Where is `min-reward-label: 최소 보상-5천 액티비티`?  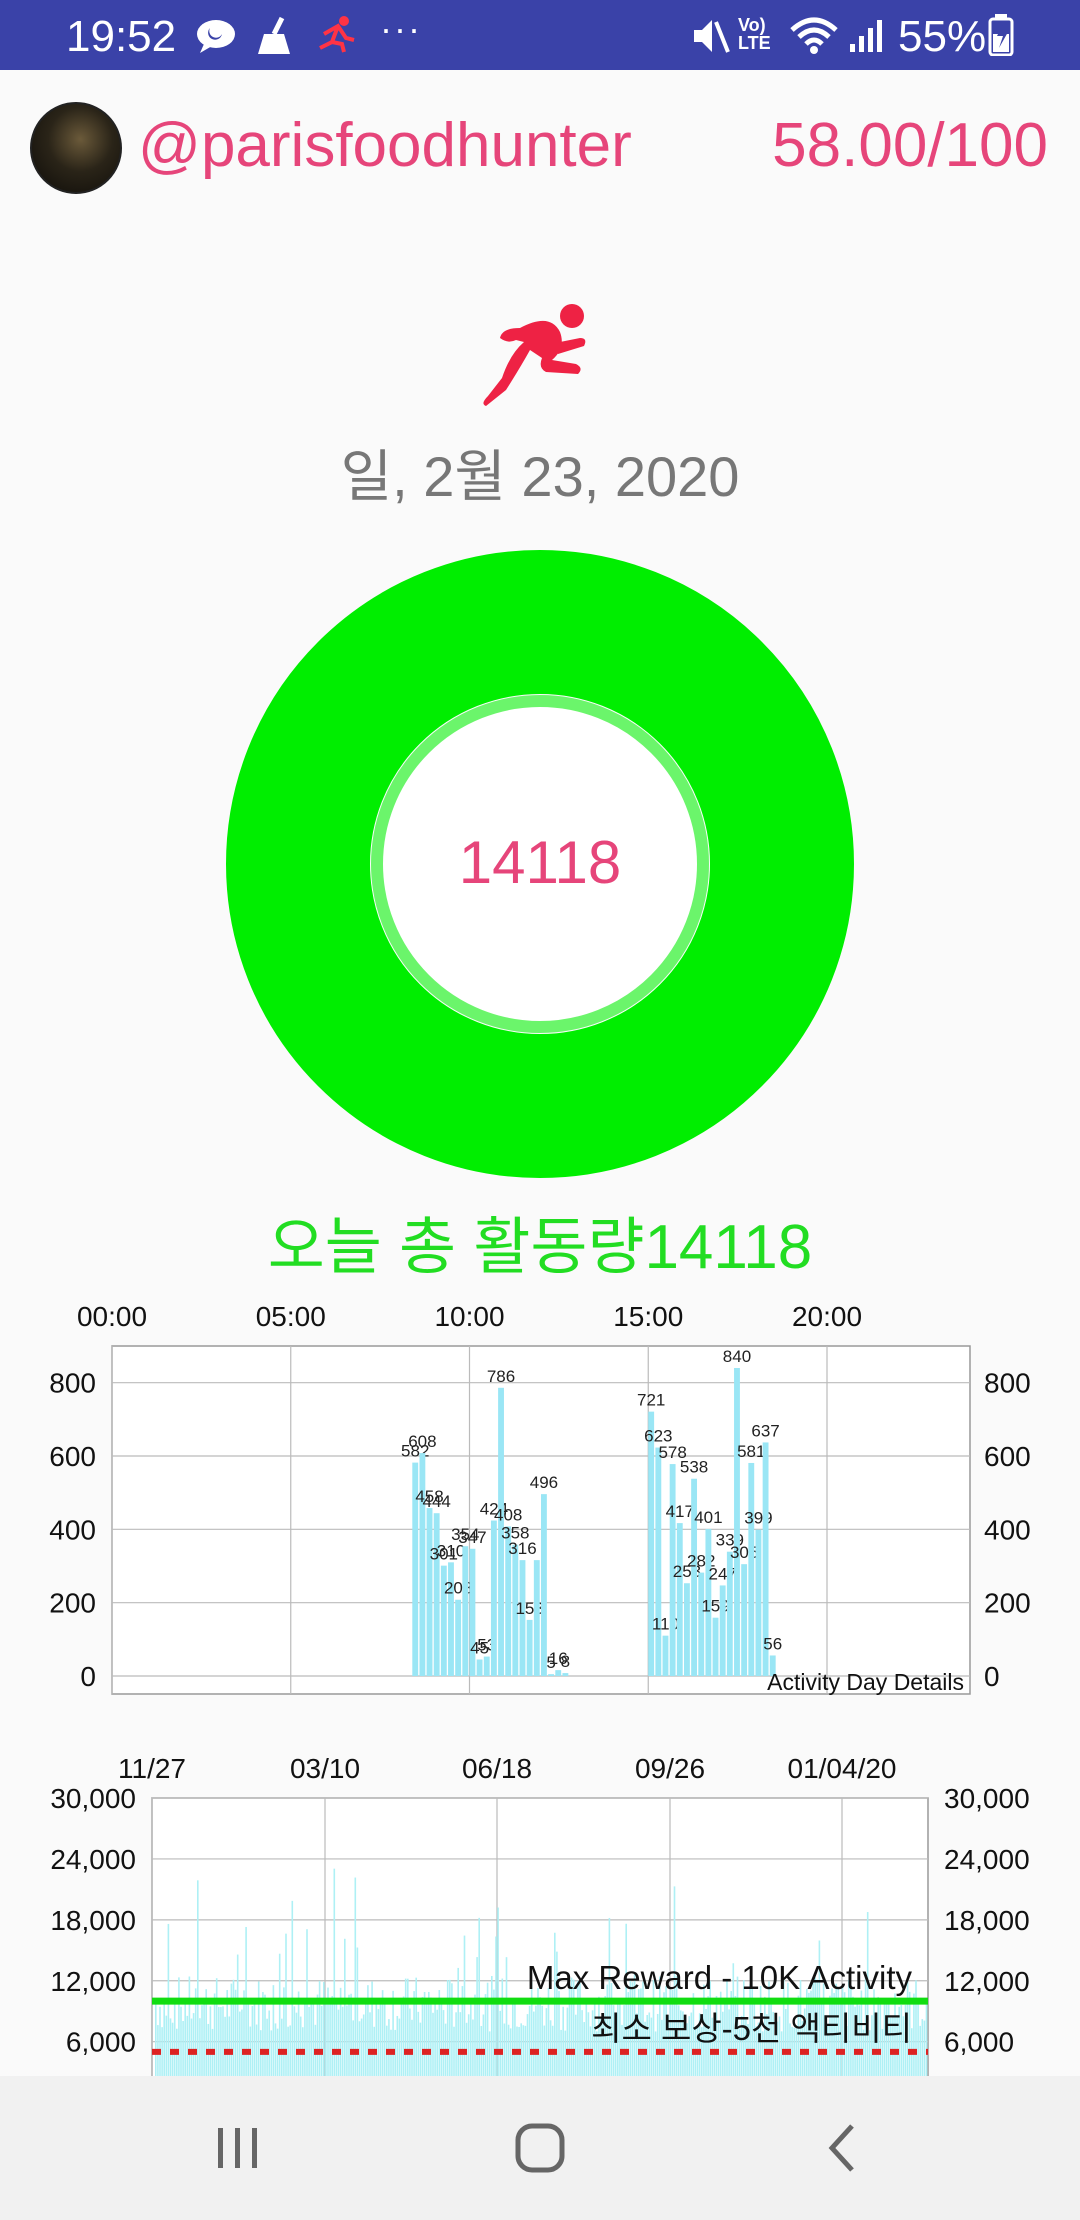
min-reward-label: 최소 보상-5천 액티비티 is located at coordinates (751, 2028).